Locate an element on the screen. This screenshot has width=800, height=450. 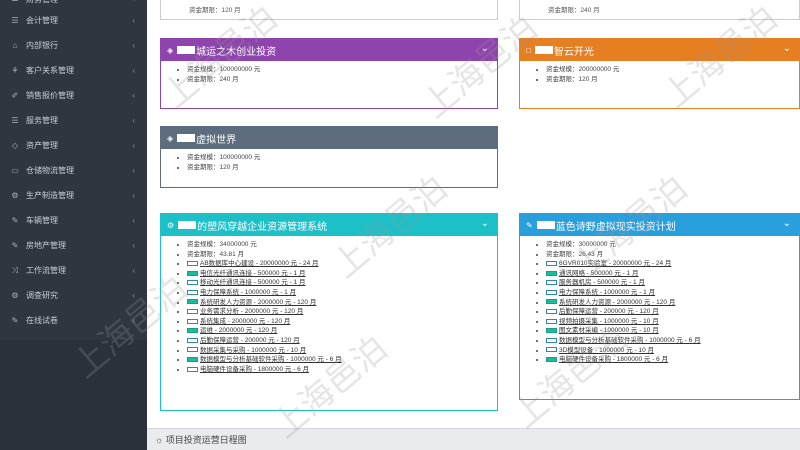
project-link: 视频拍摄采集 - 1000000 元 - 10 月 is located at coordinates (609, 321).